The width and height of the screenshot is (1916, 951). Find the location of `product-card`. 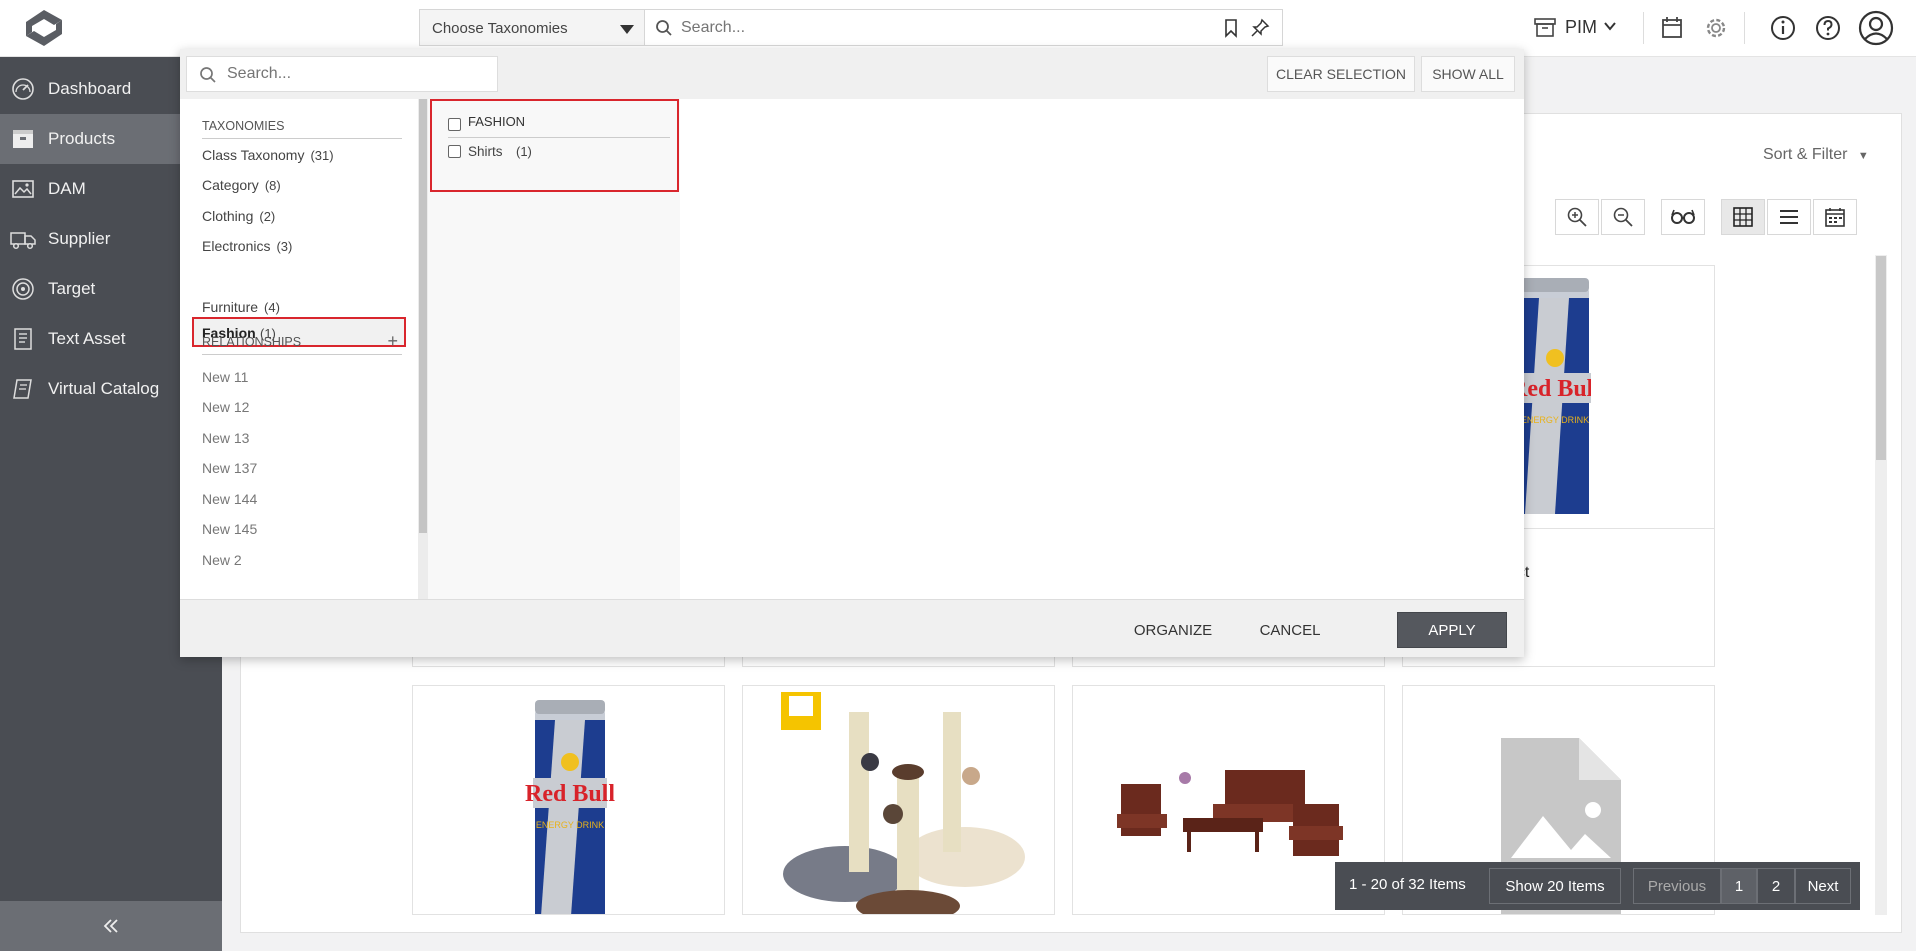

product-card is located at coordinates (898, 800).